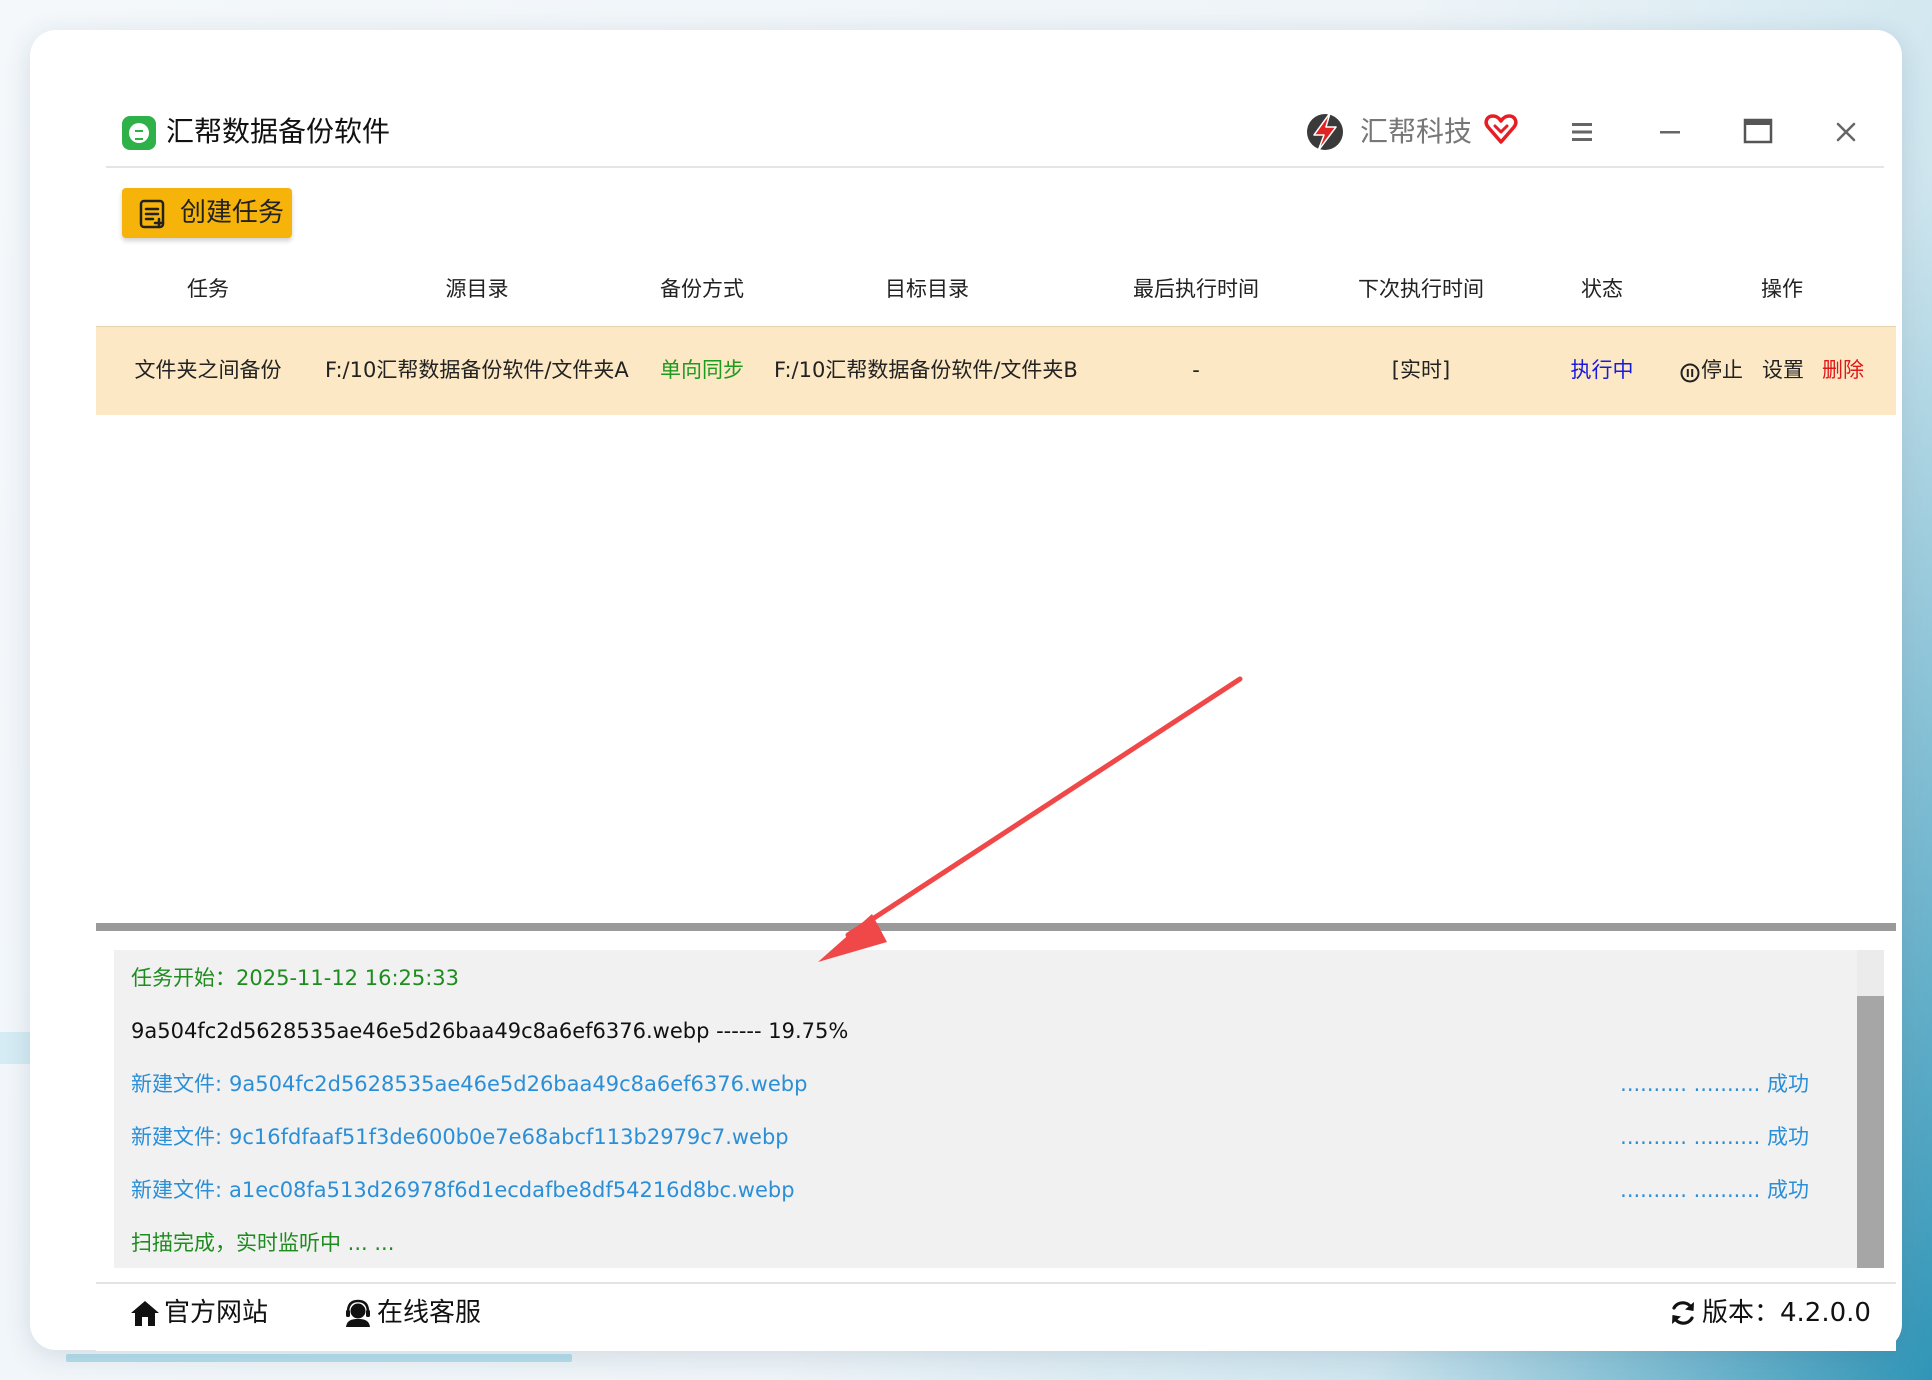  What do you see at coordinates (702, 289) in the screenshot?
I see `header-mode: 备份方式` at bounding box center [702, 289].